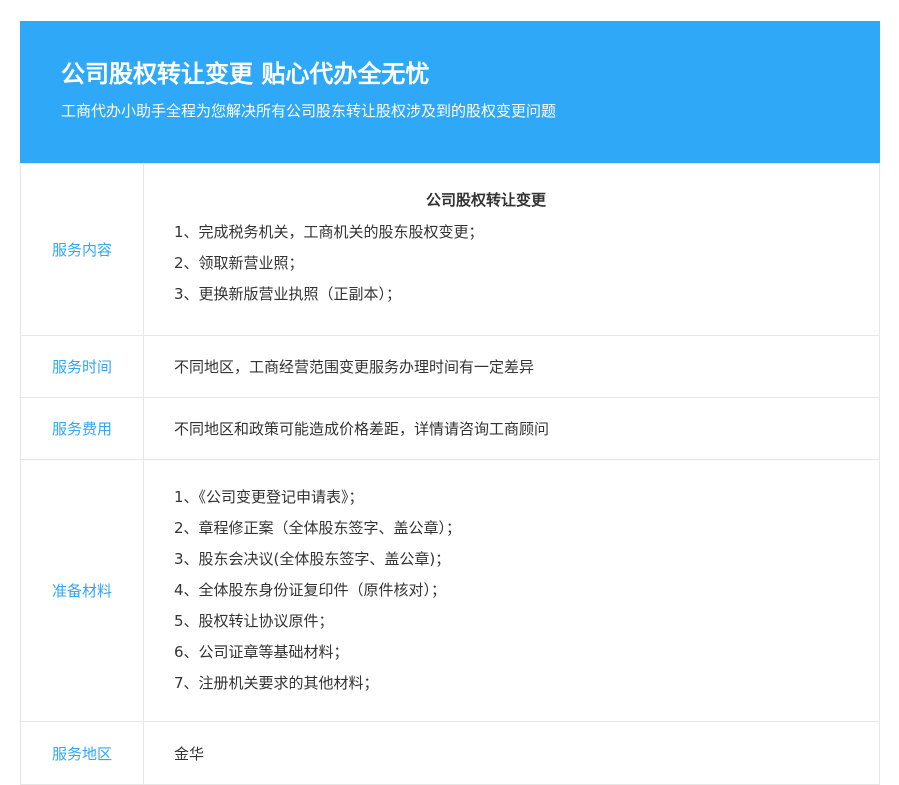  I want to click on list-item: 1、《公司变更登记申请表》；, so click(269, 497).